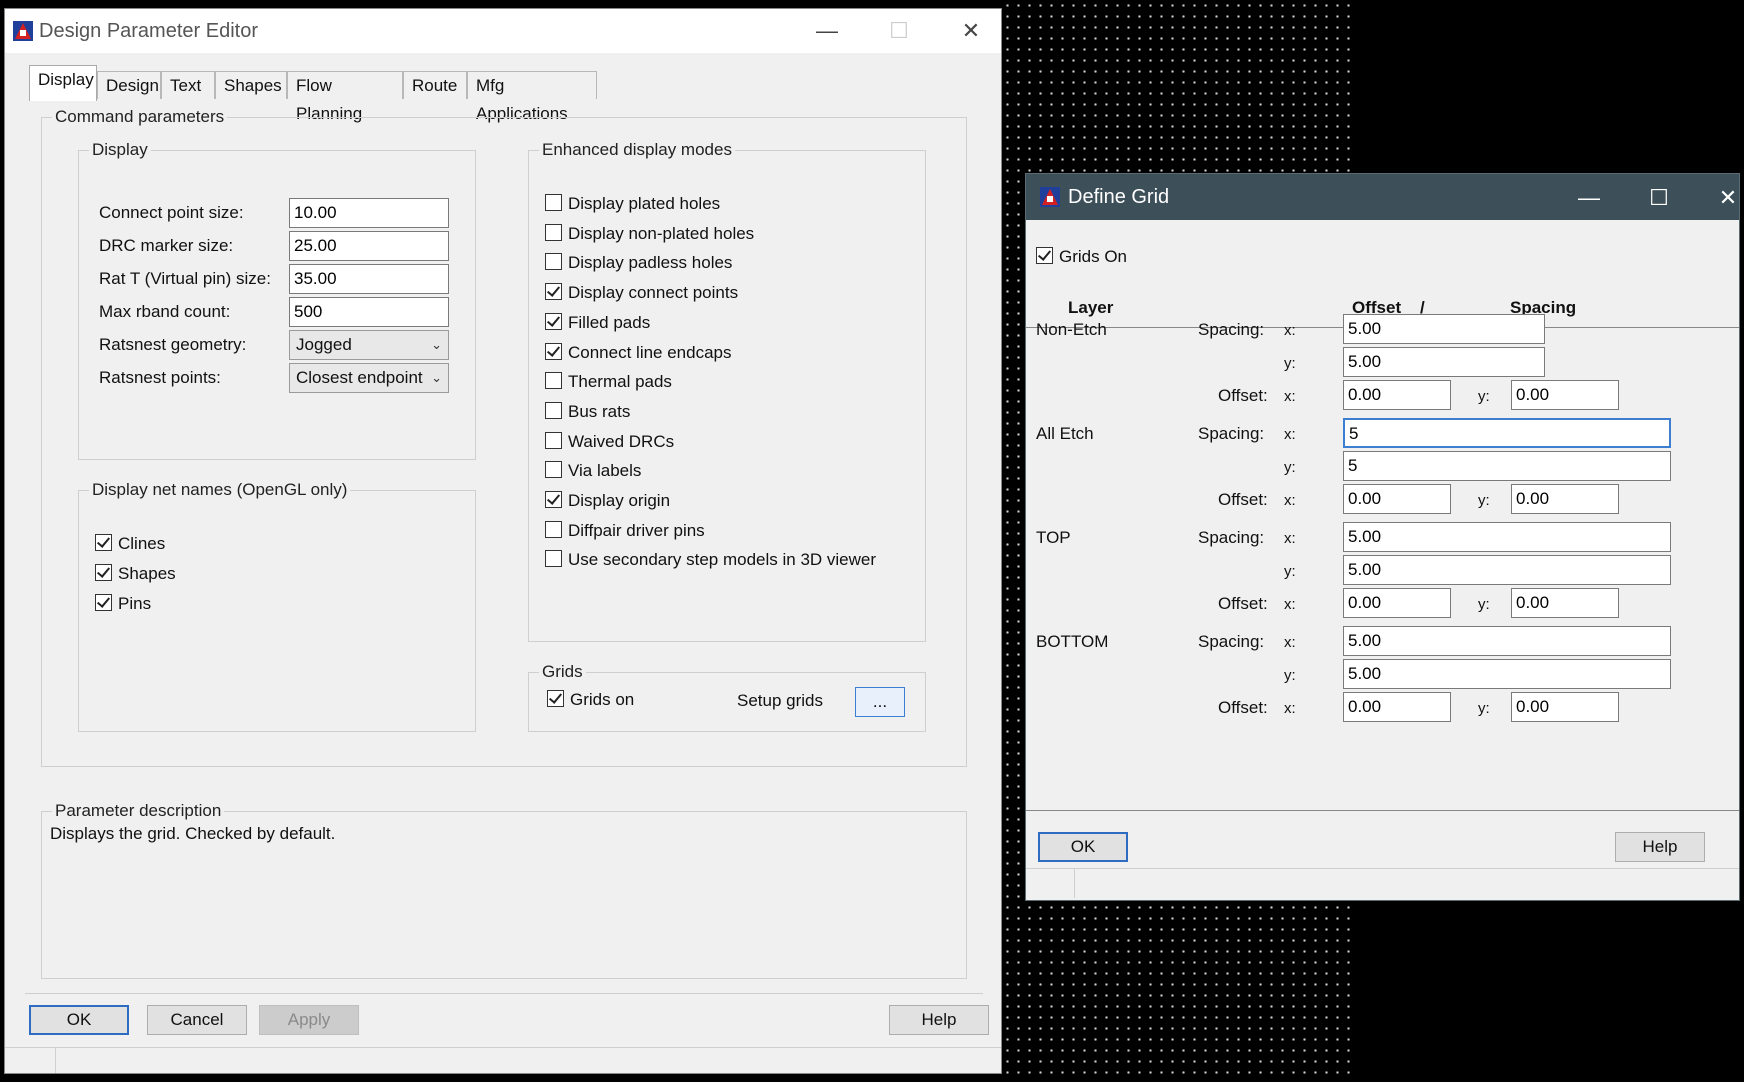 Image resolution: width=1744 pixels, height=1082 pixels. Describe the element at coordinates (345, 97) in the screenshot. I see `tab-flow-planning: Flow Planning` at that location.